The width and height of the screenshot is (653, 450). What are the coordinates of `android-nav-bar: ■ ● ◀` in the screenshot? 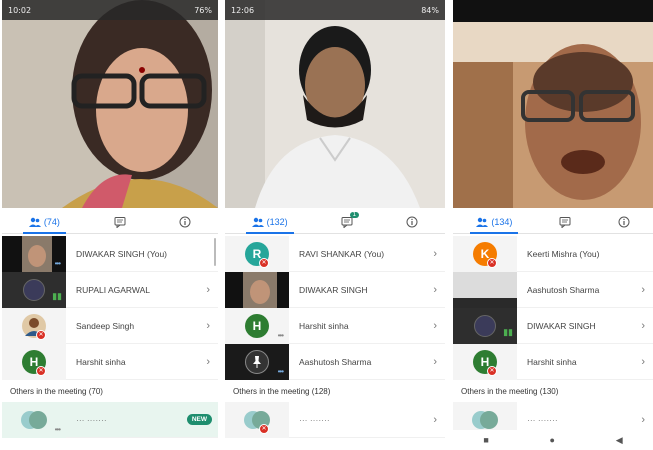 It's located at (553, 440).